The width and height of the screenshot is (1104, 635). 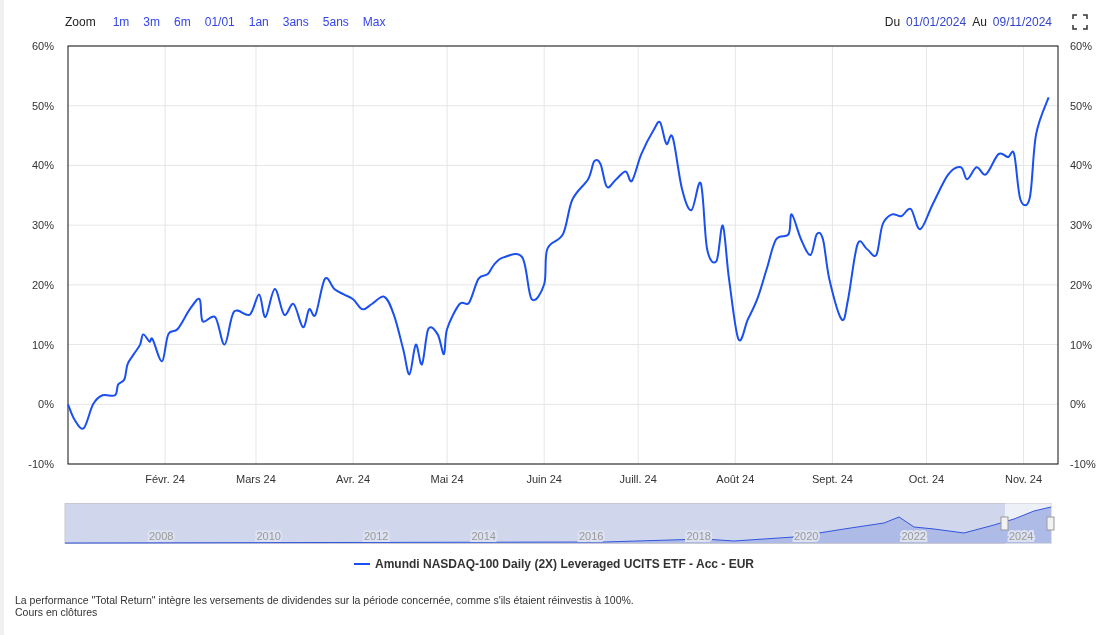 What do you see at coordinates (832, 479) in the screenshot?
I see `x-axis-label: Sept. 24` at bounding box center [832, 479].